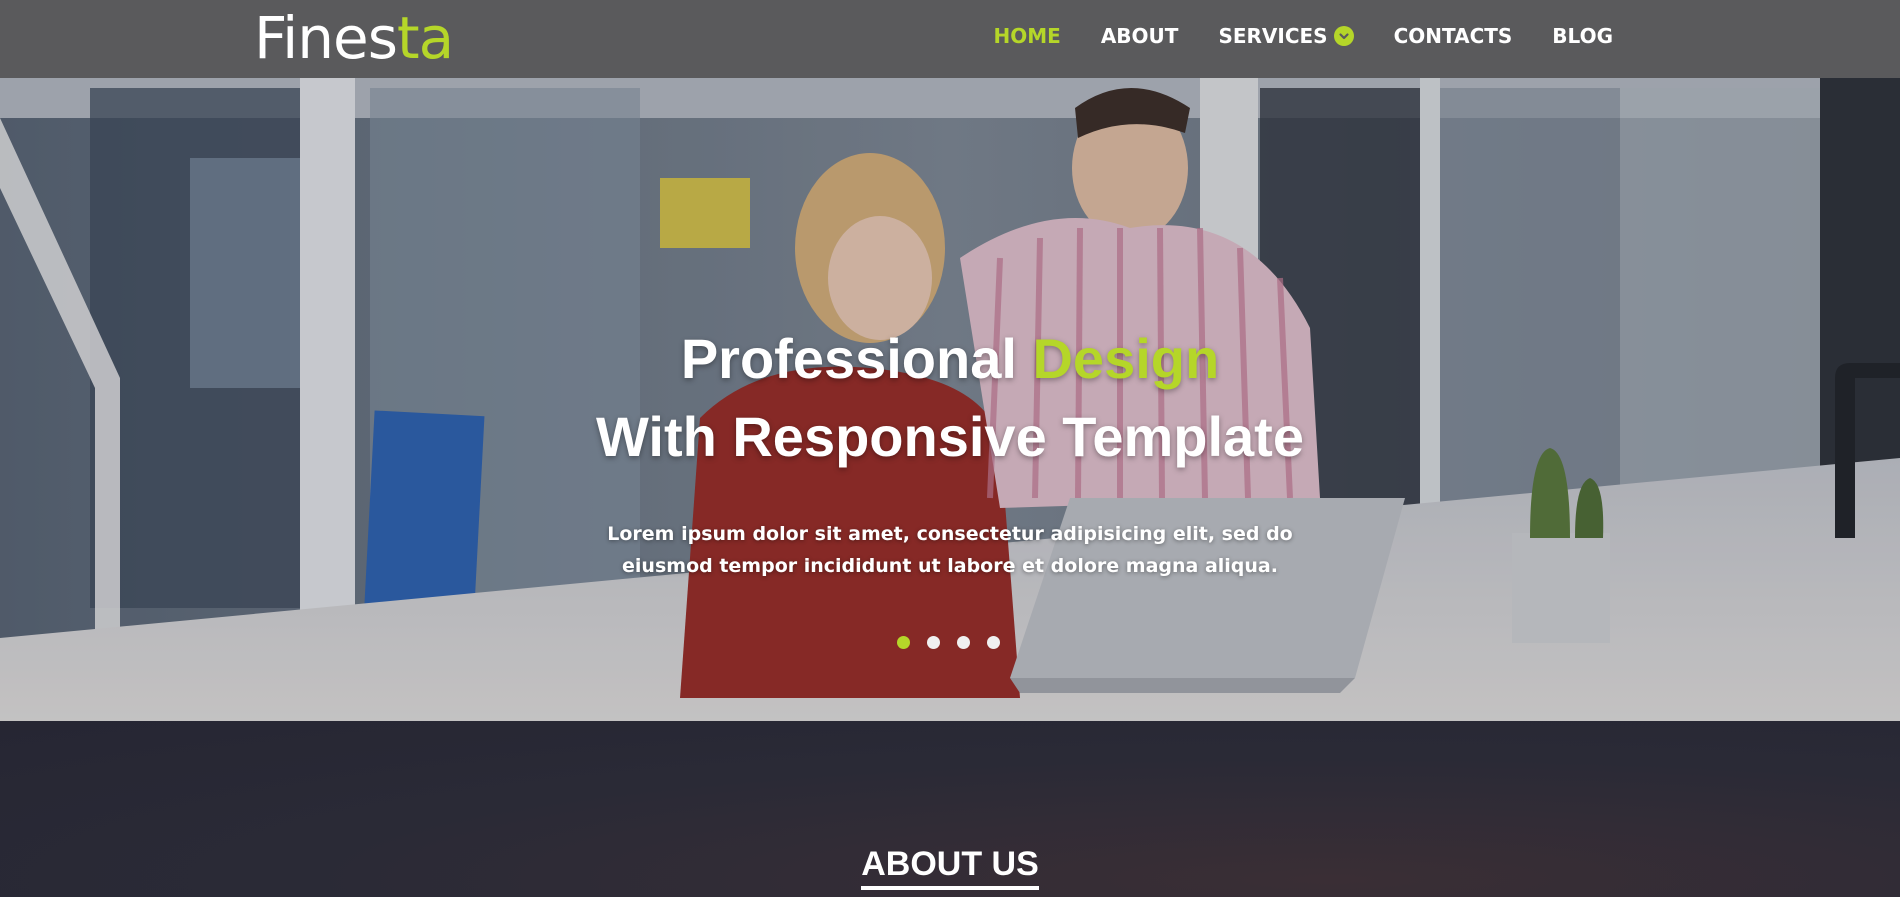 The height and width of the screenshot is (897, 1900). I want to click on logo-main-text: Fines, so click(326, 38).